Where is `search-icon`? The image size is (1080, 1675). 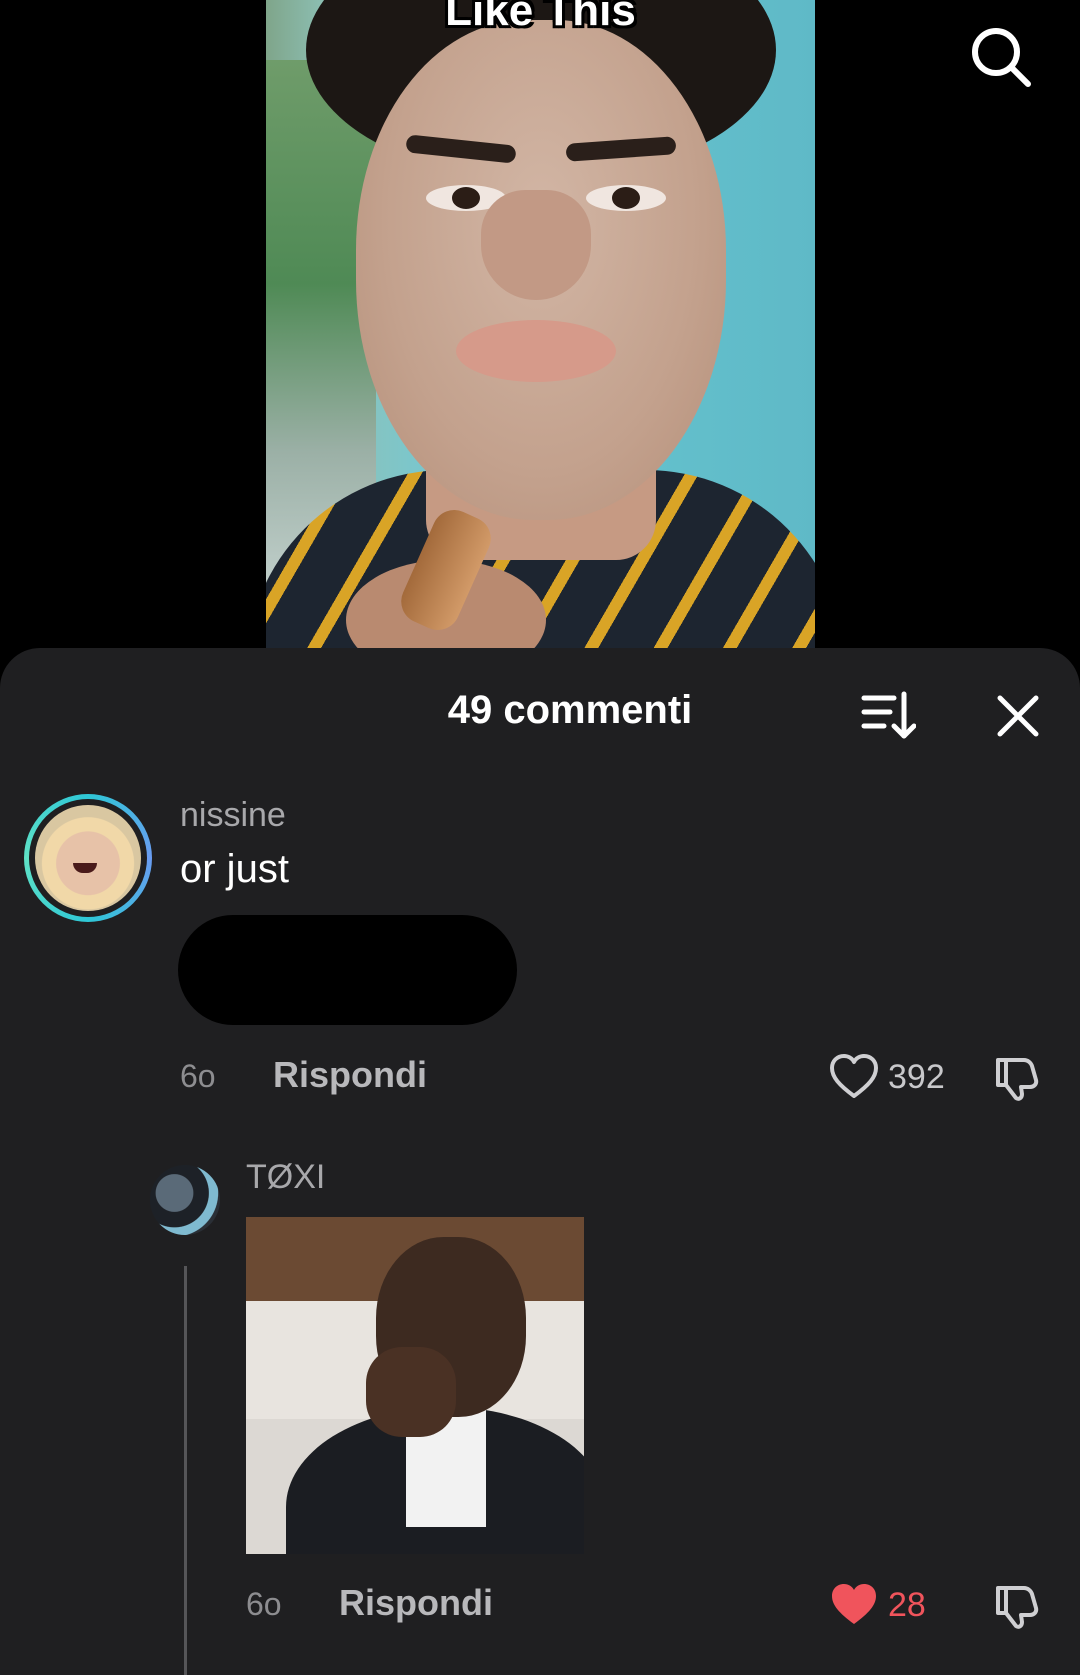
search-icon is located at coordinates (1001, 57).